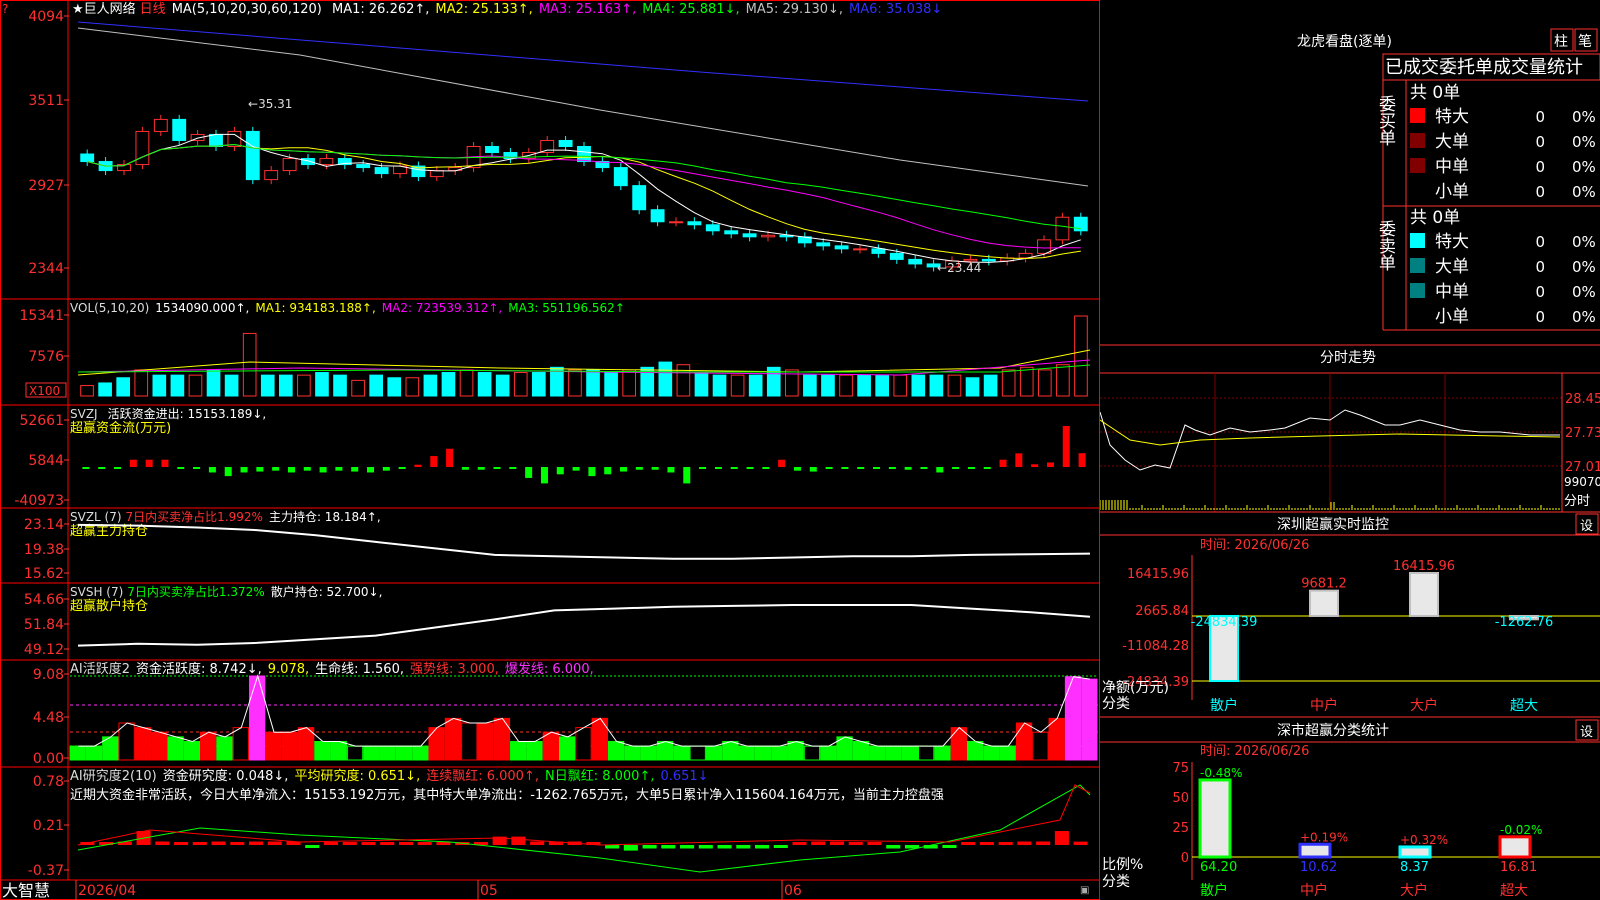 This screenshot has height=900, width=1600. I want to click on intraday-chart: 28.45 27.73 27.0199070 分时, so click(1350, 442).